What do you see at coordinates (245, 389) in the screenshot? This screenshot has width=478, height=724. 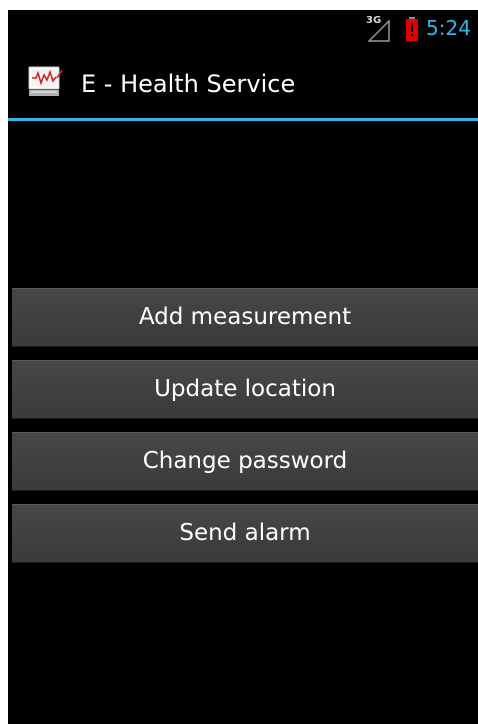 I see `update-location-button: Update location` at bounding box center [245, 389].